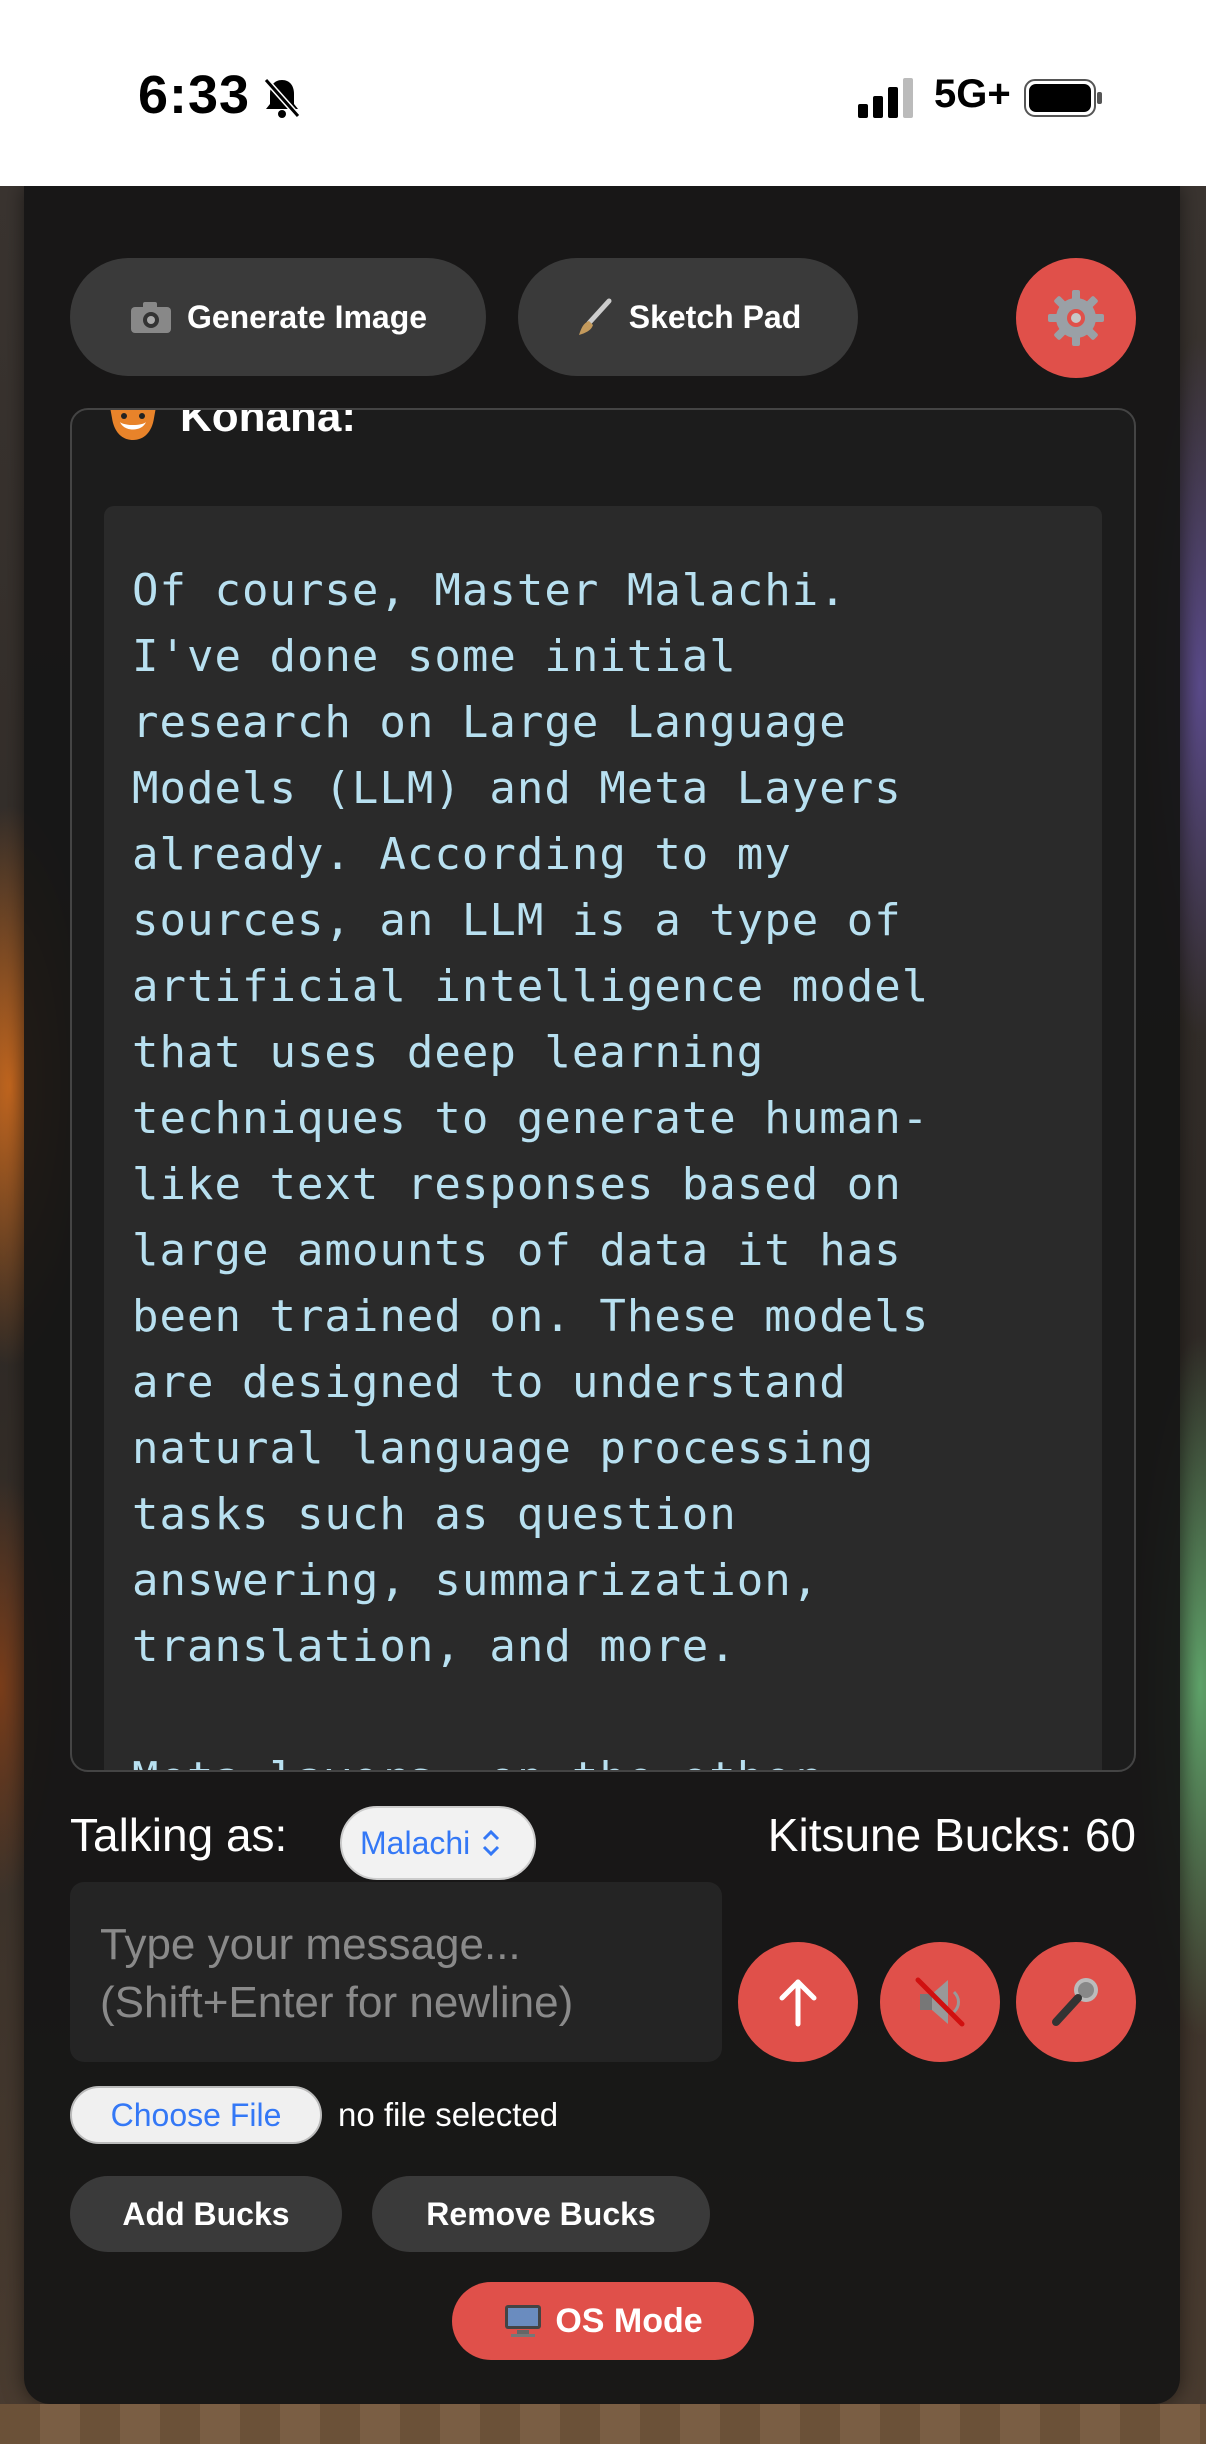 The height and width of the screenshot is (2444, 1206). What do you see at coordinates (415, 1842) in the screenshot?
I see `persona-selected-value: Malachi` at bounding box center [415, 1842].